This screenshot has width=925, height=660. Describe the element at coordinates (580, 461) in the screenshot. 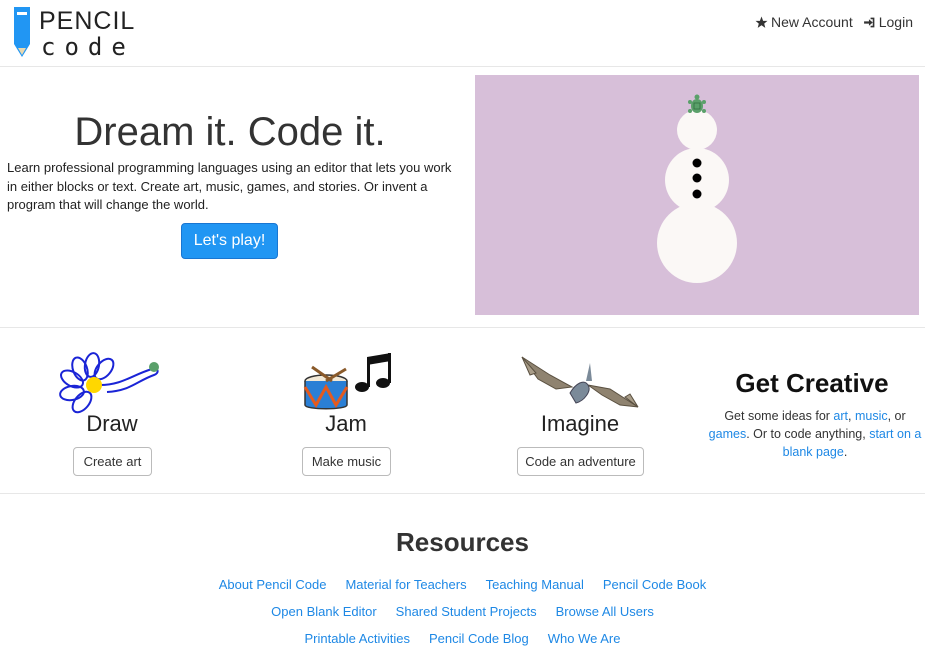

I see `code-an-adventure-button: Code an adventure` at that location.